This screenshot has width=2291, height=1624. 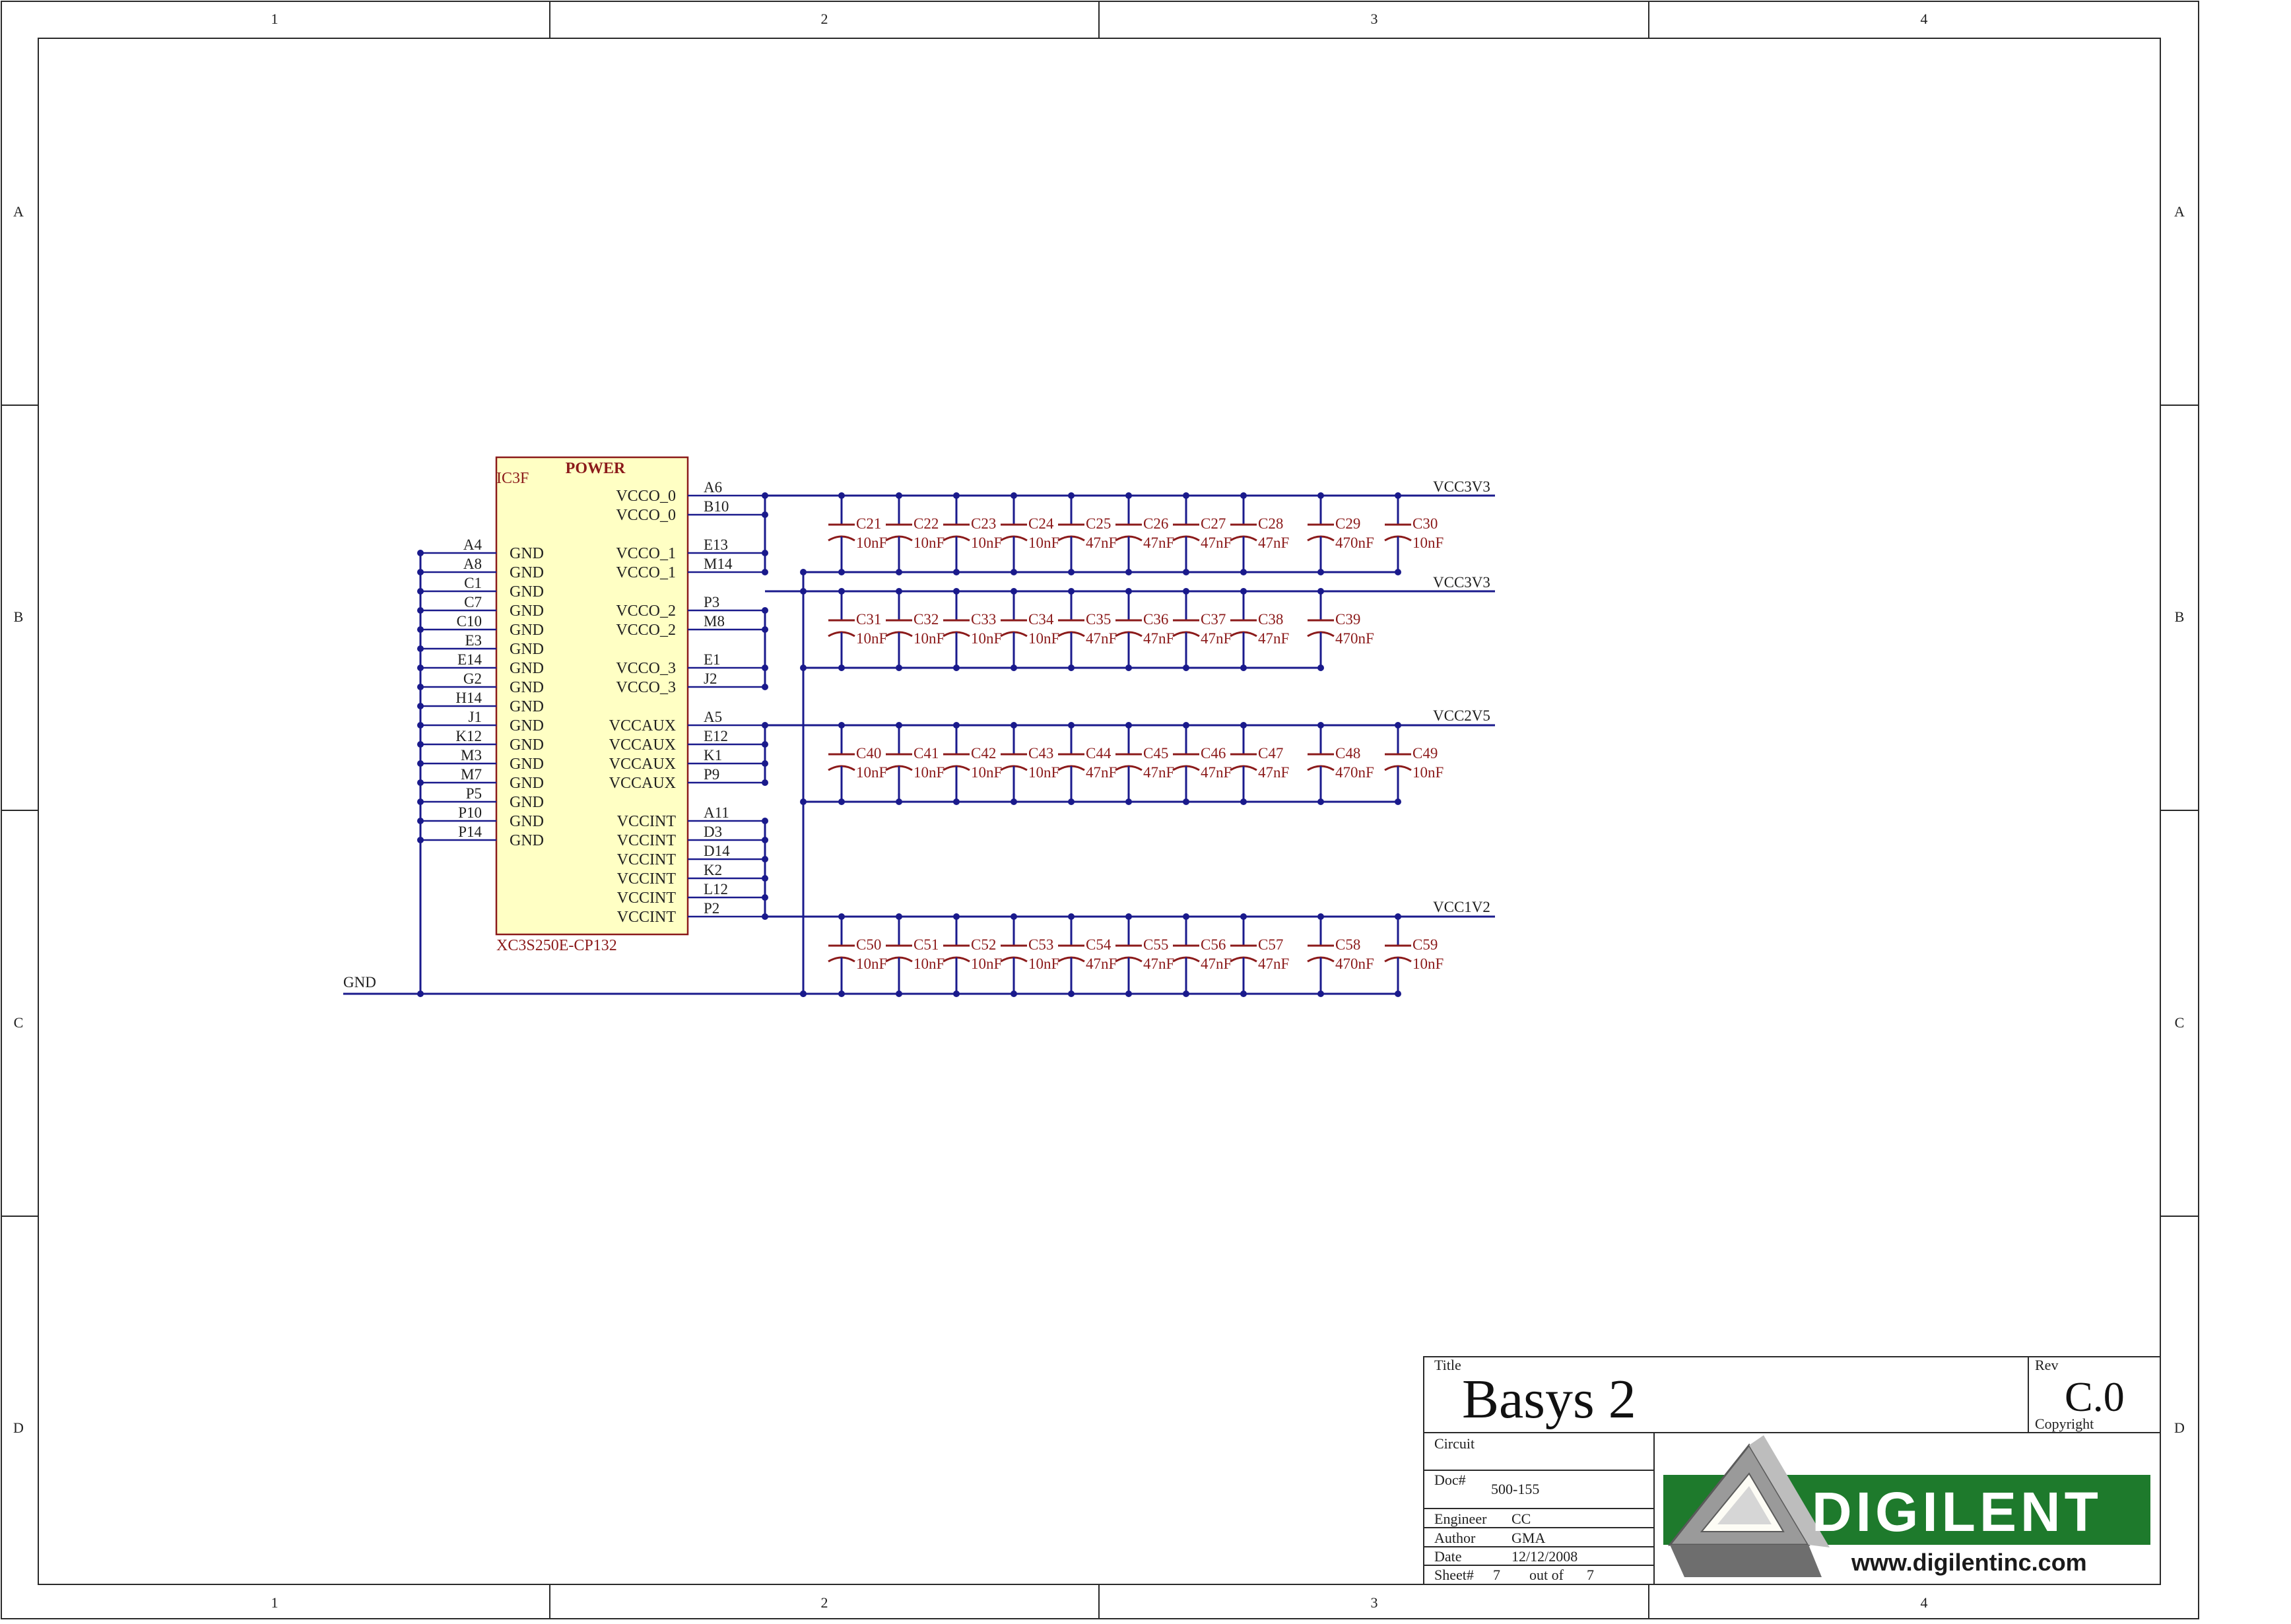 I want to click on zone-col-top-1: 1, so click(x=275, y=19).